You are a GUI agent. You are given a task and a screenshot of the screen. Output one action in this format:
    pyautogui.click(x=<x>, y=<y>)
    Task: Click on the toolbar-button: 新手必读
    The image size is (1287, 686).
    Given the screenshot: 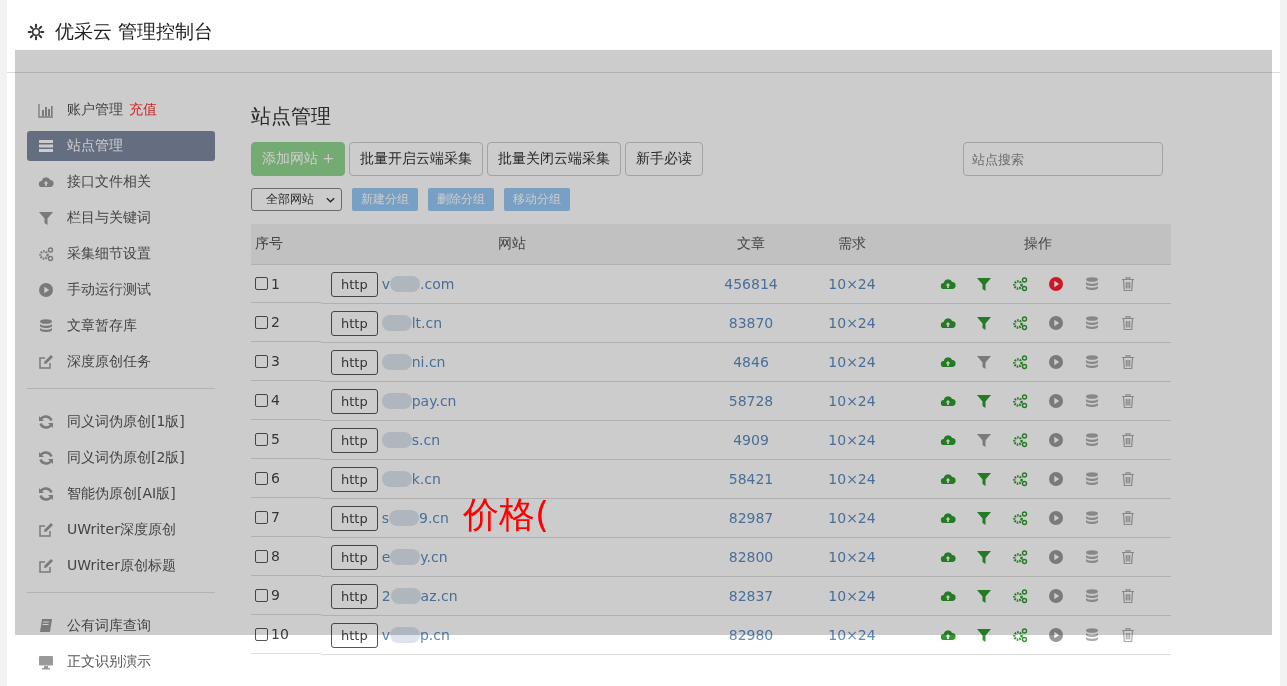 What is the action you would take?
    pyautogui.click(x=664, y=159)
    